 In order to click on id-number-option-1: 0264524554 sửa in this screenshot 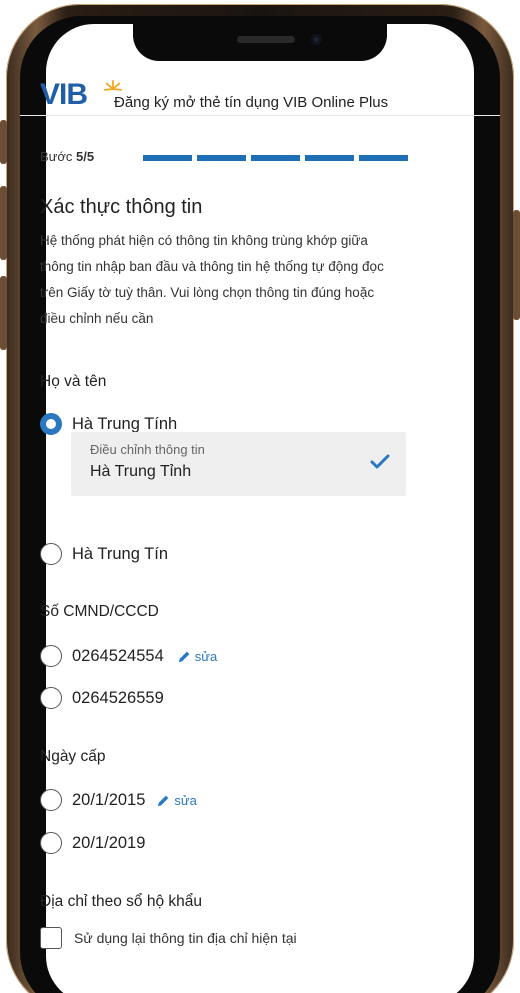, I will do `click(128, 656)`.